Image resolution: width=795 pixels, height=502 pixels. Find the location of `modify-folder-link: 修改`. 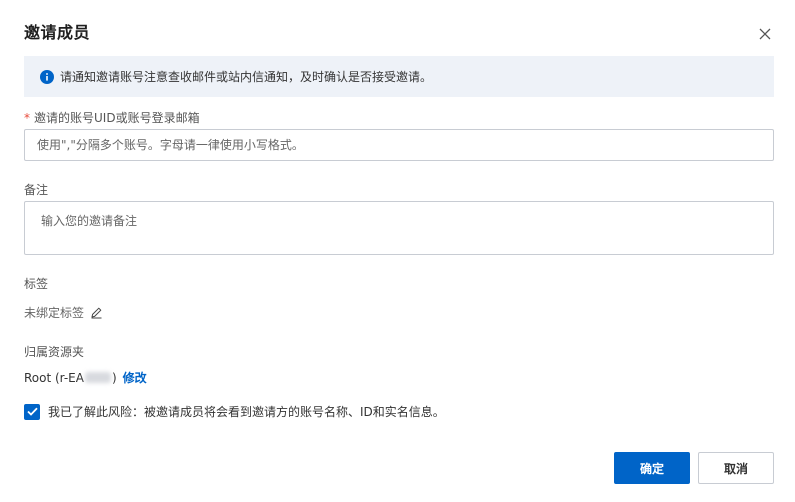

modify-folder-link: 修改 is located at coordinates (135, 377).